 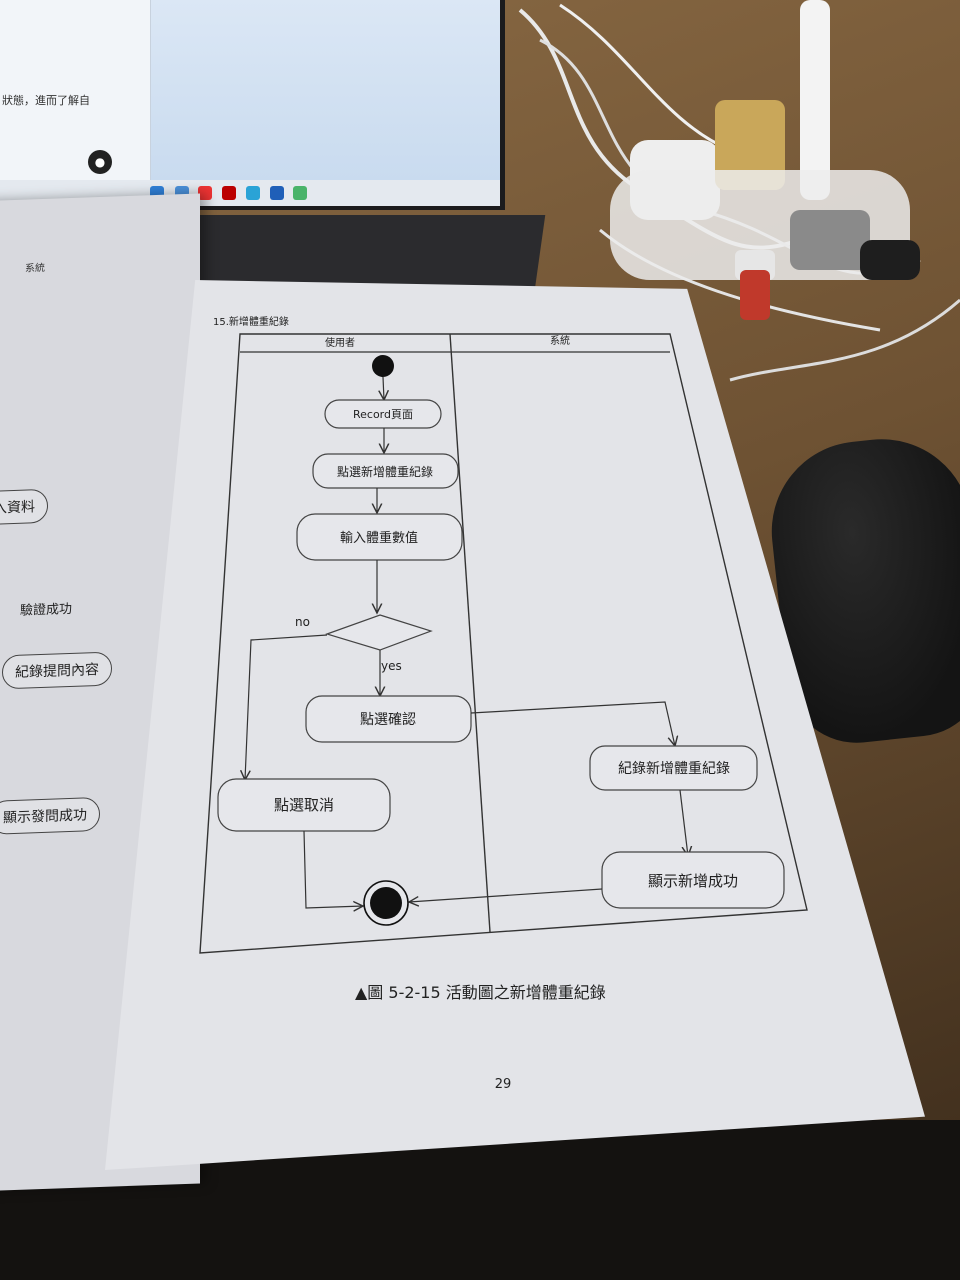 I want to click on guard-yes: yes, so click(x=391, y=666).